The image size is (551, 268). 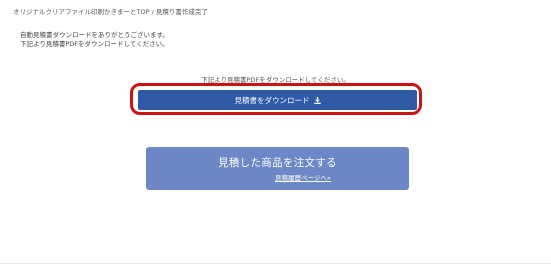 What do you see at coordinates (110, 11) in the screenshot?
I see `breadcrumb: オリジナルクリアファイル印刷かきまーとTOP / 見積り書作成完了` at bounding box center [110, 11].